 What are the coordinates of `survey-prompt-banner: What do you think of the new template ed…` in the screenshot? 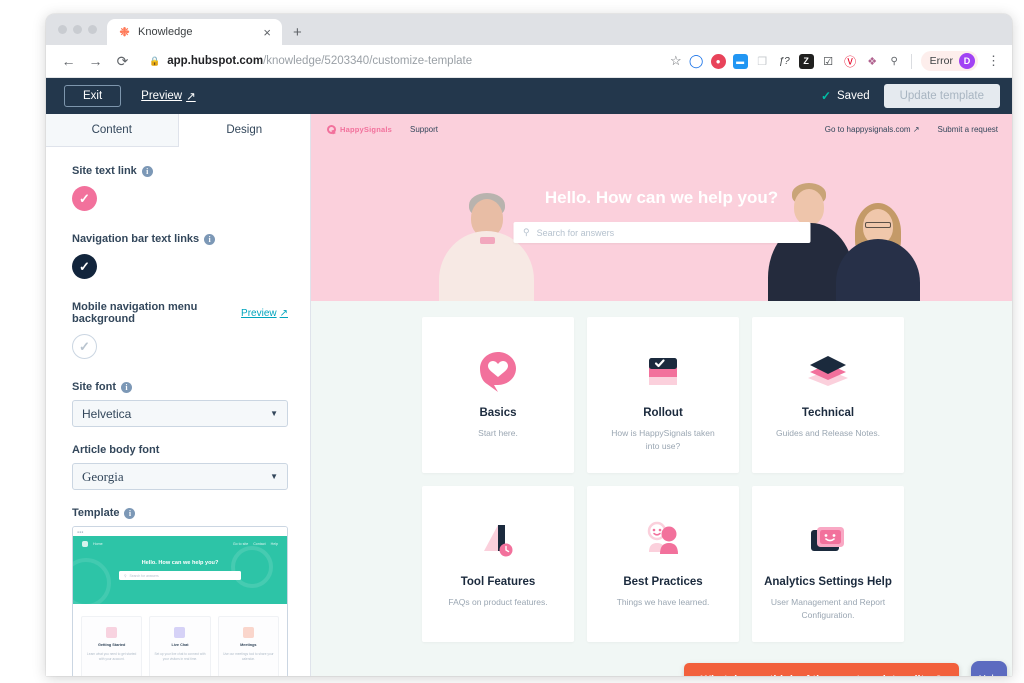 It's located at (821, 669).